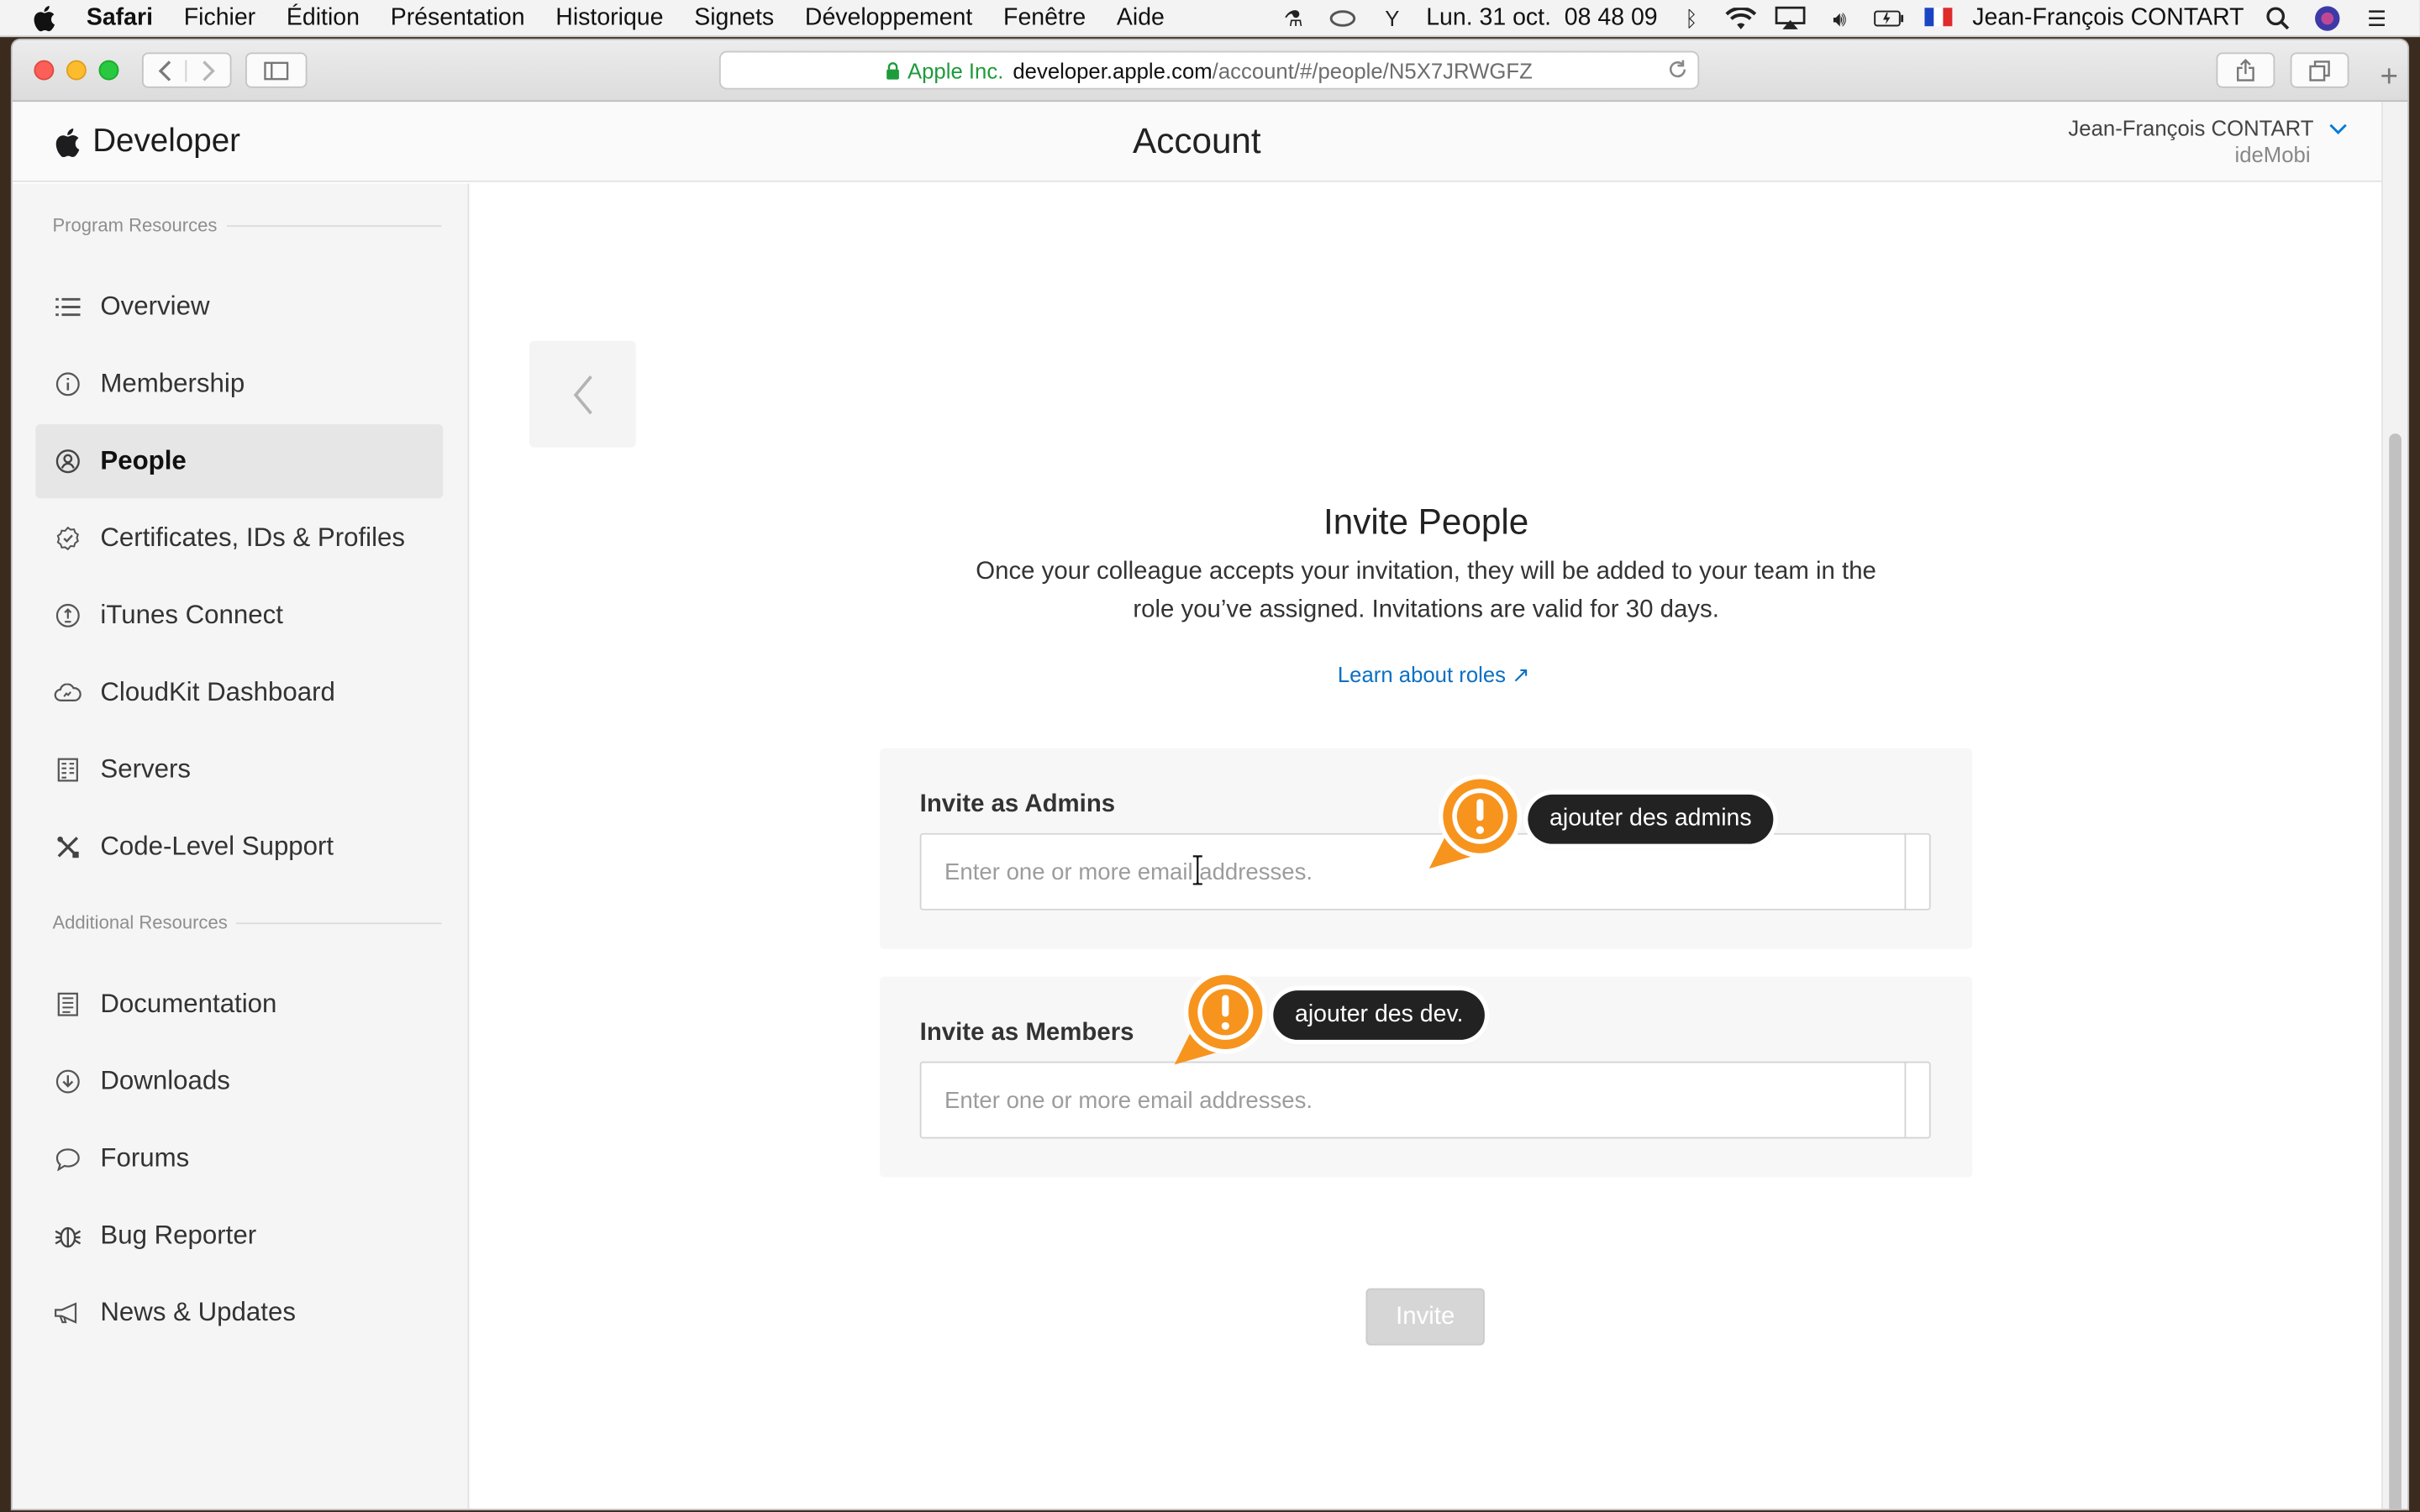  Describe the element at coordinates (191, 615) in the screenshot. I see `sidebar-item-label: iTunes Connect` at that location.